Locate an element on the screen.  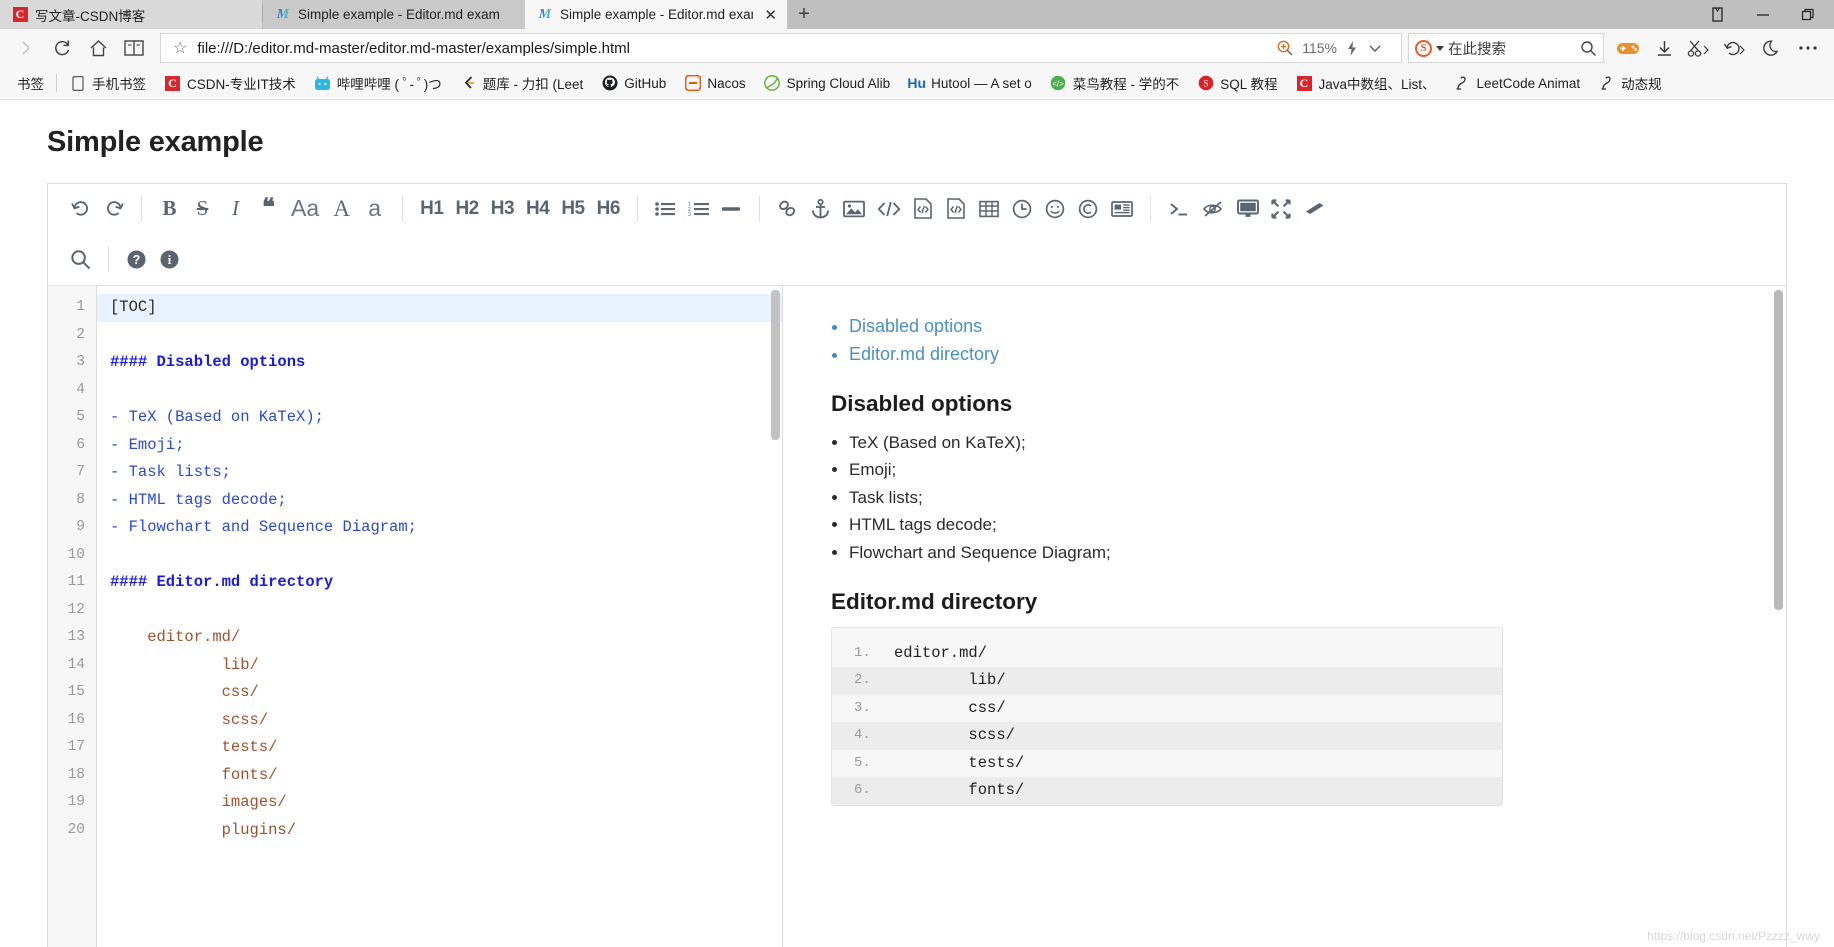
ordered-list-button: 123 is located at coordinates (698, 209).